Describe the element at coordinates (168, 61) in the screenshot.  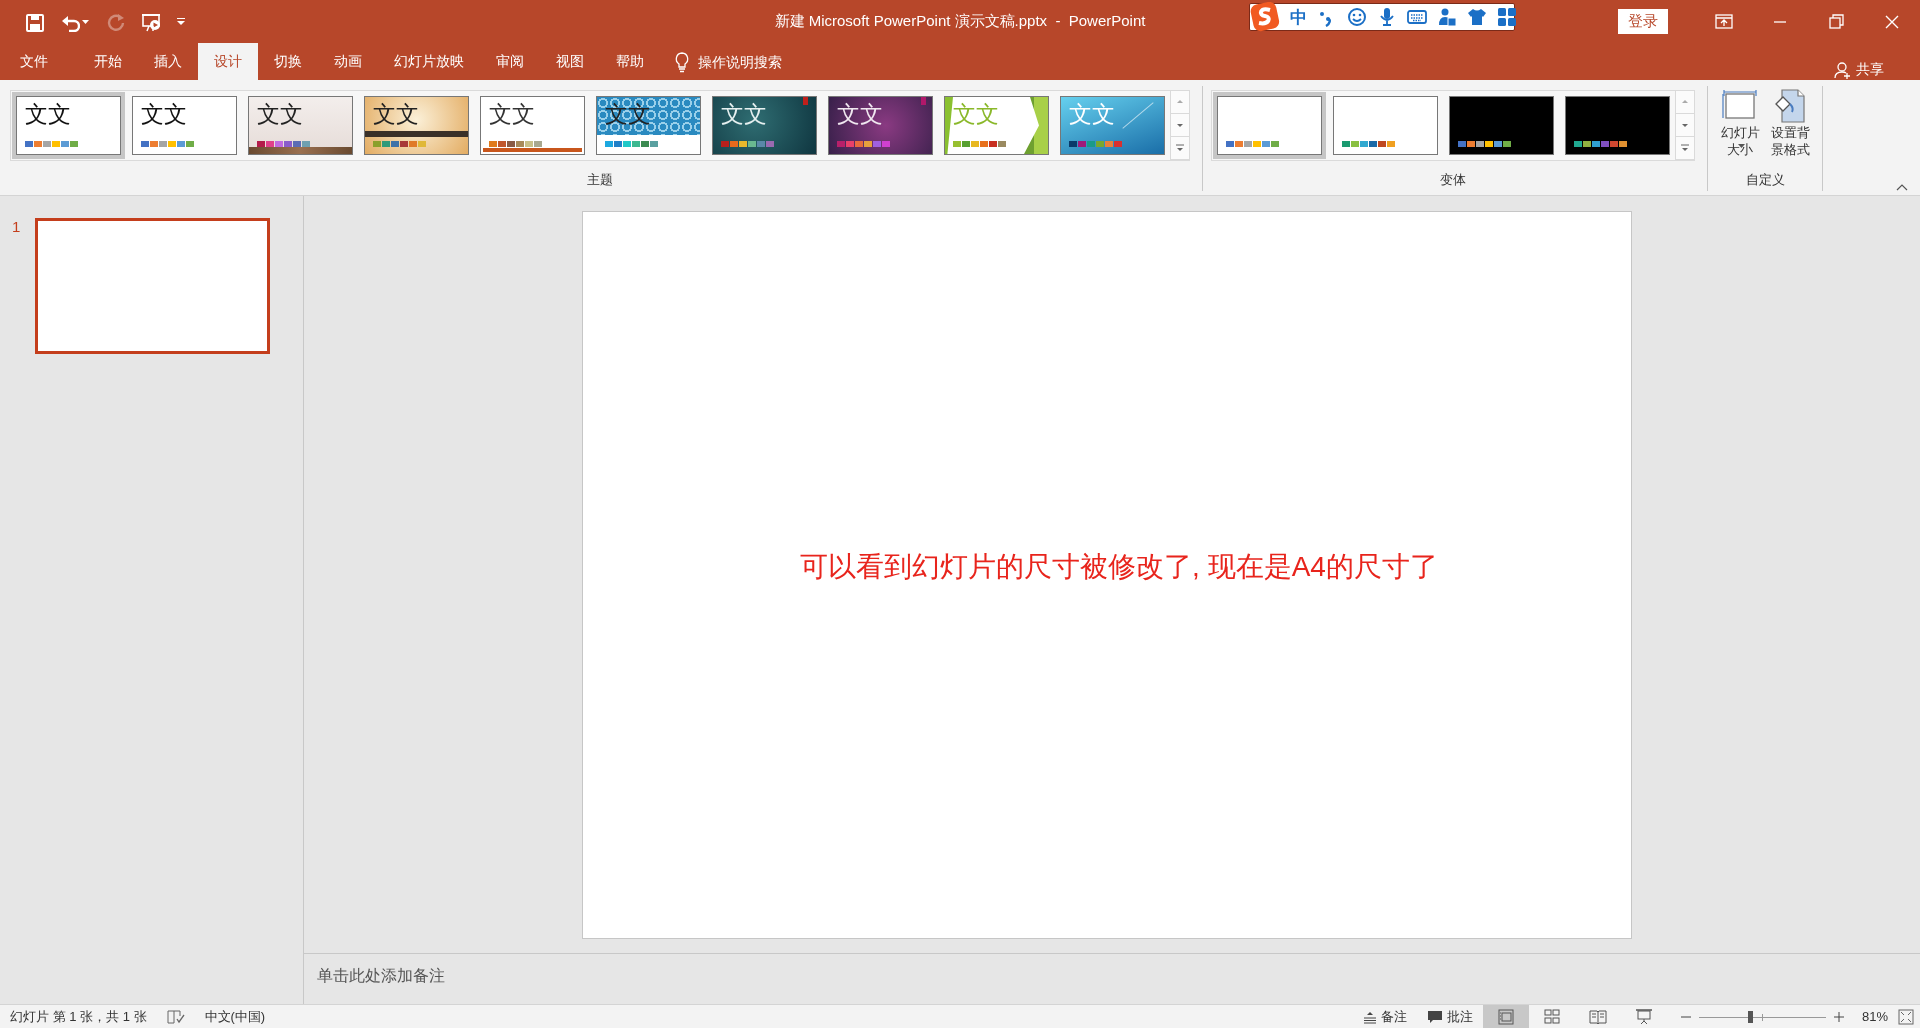
I see `ribbon-tab: 插入` at that location.